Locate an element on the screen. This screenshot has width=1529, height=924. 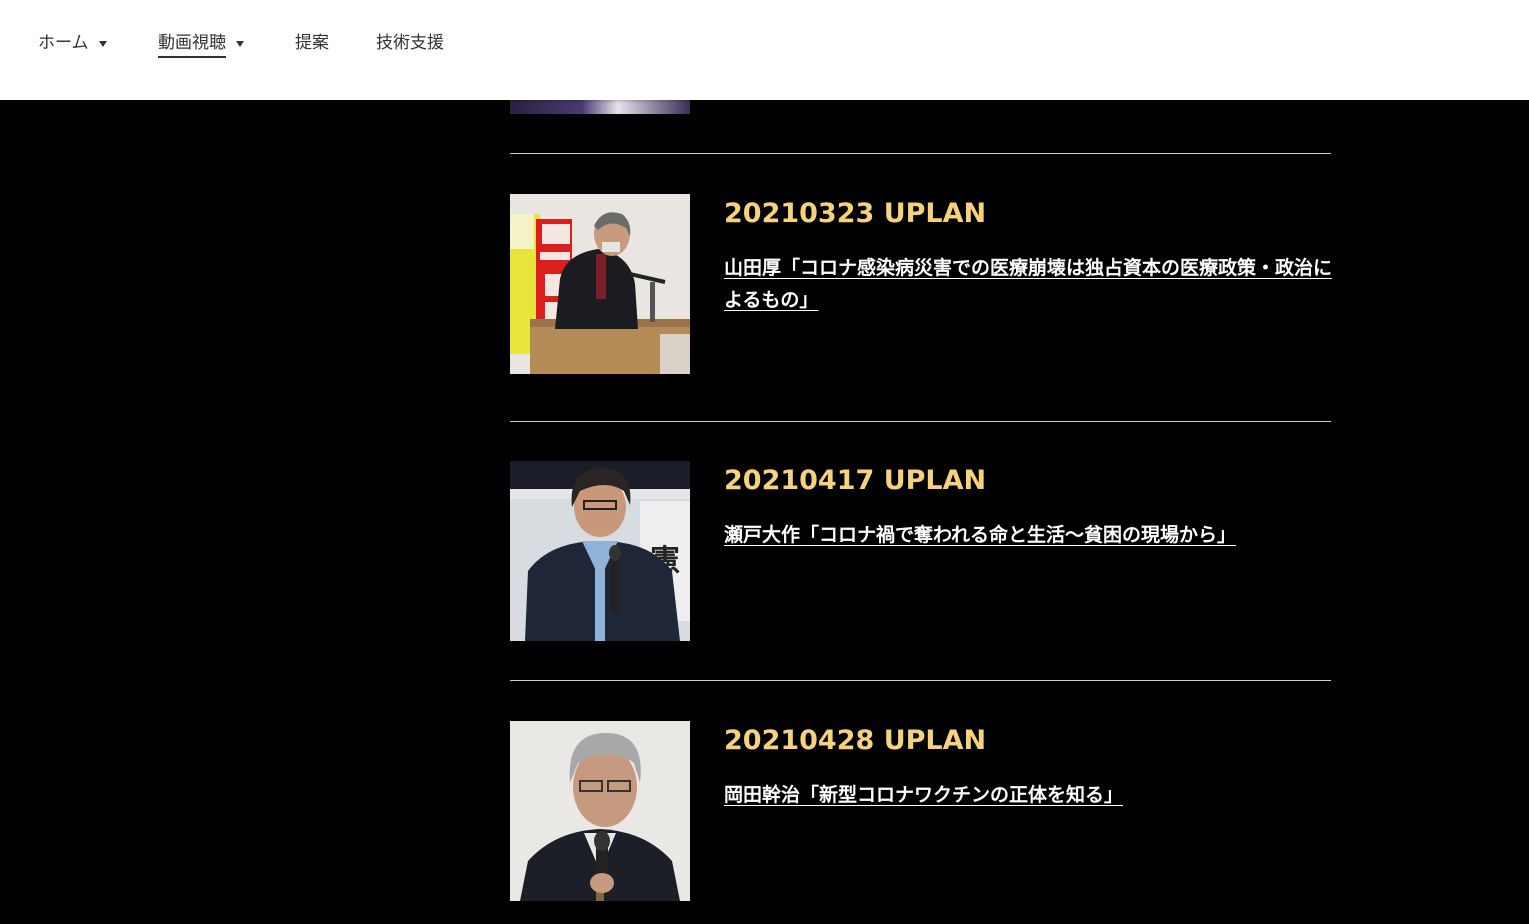
entry-date: 20210417 UPLAN is located at coordinates (855, 480).